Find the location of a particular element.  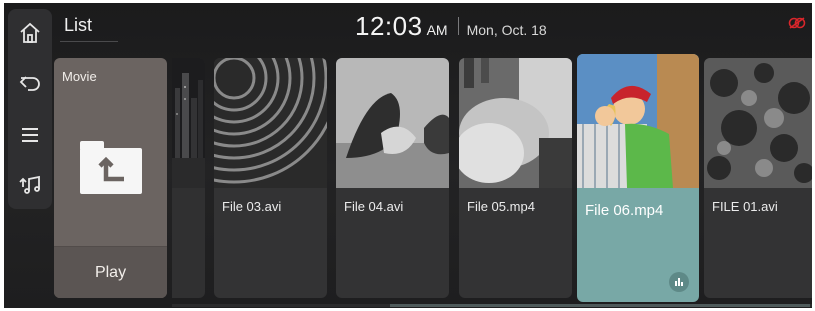

file-name: FILE 01.avi is located at coordinates (745, 206).